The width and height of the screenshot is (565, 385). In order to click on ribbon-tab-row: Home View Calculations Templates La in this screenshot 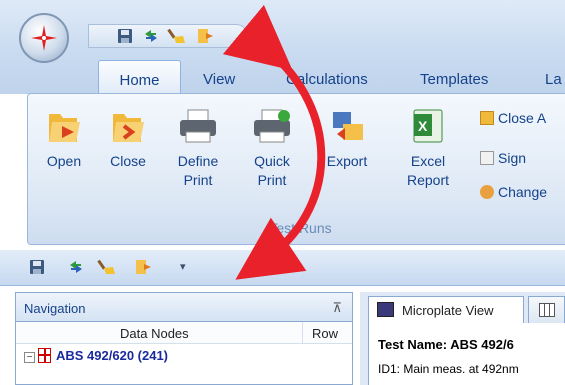, I will do `click(282, 74)`.